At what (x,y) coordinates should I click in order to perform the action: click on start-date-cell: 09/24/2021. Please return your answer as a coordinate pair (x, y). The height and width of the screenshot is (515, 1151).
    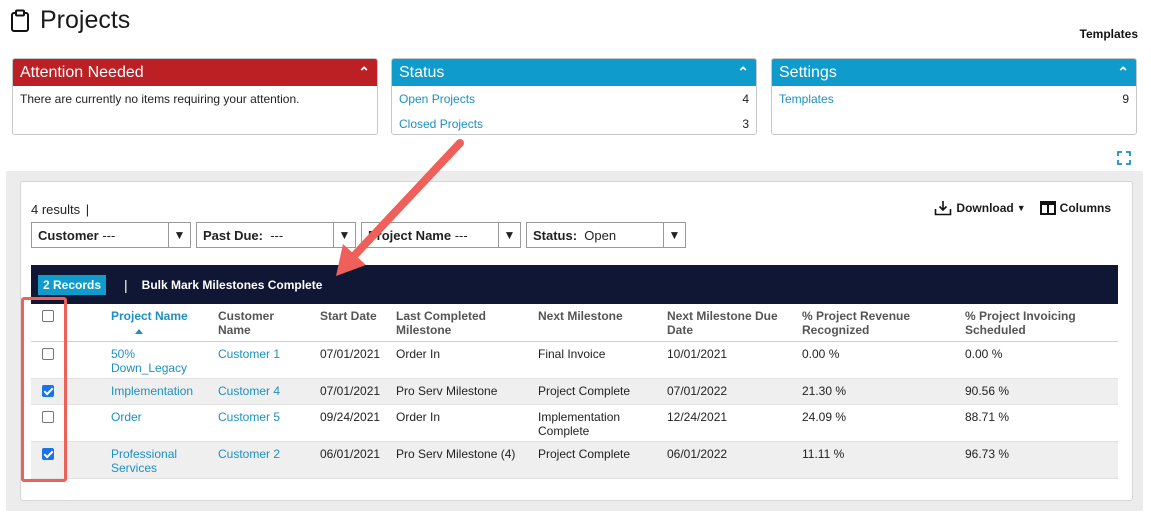
    Looking at the image, I should click on (352, 423).